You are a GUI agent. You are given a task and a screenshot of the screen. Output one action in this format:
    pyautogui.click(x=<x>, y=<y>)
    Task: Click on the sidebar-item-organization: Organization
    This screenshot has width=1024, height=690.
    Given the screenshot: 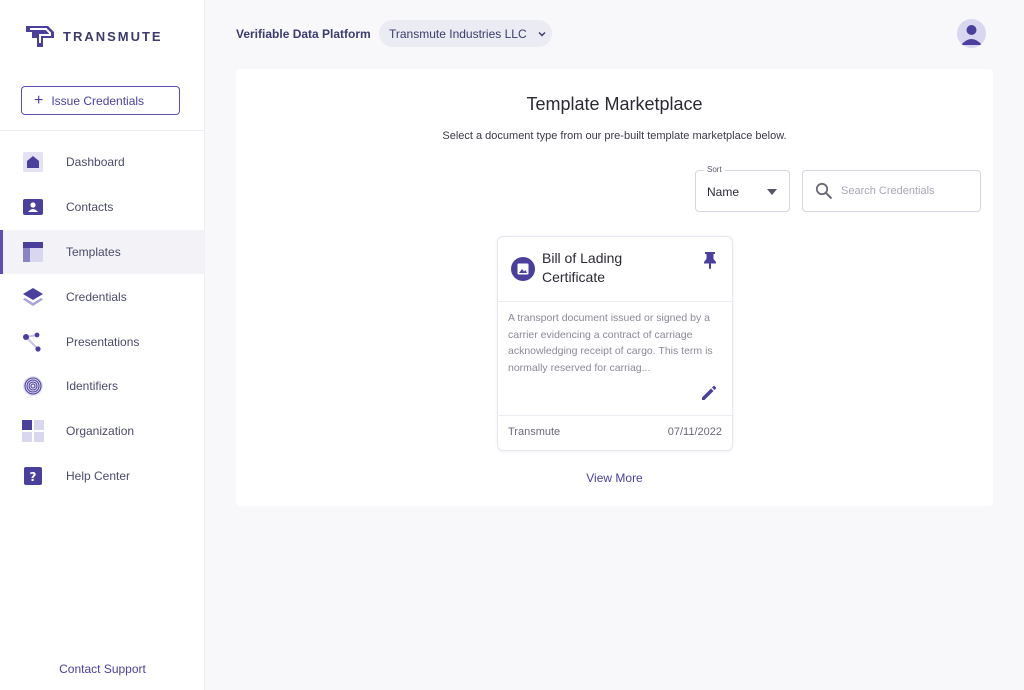 What is the action you would take?
    pyautogui.click(x=102, y=431)
    